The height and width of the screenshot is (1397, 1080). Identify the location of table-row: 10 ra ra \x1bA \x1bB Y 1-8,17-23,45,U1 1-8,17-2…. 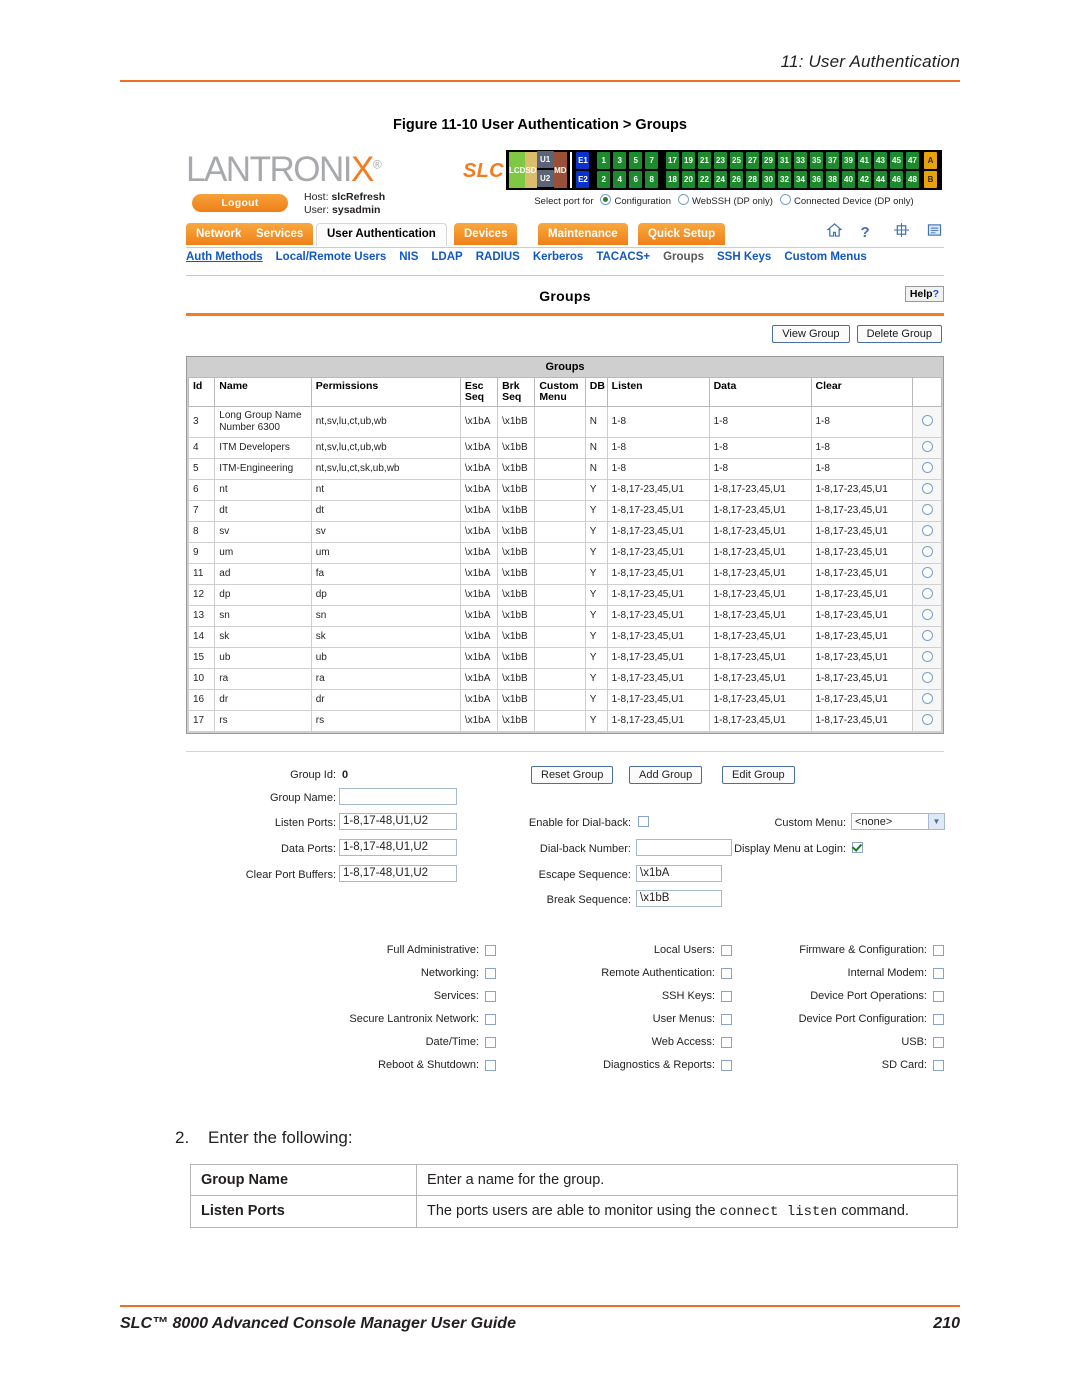
(564, 678).